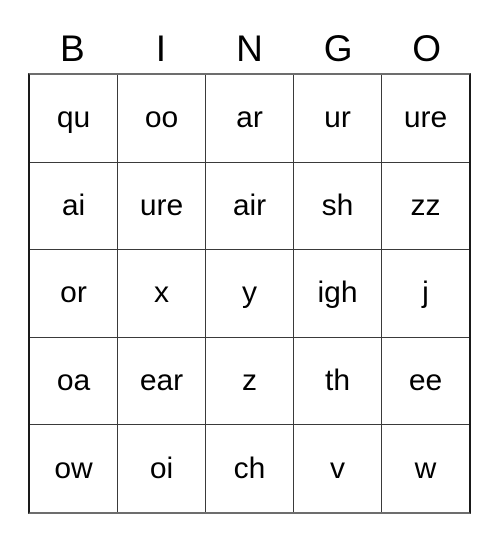  What do you see at coordinates (338, 48) in the screenshot?
I see `bingo-header-letter-g: G` at bounding box center [338, 48].